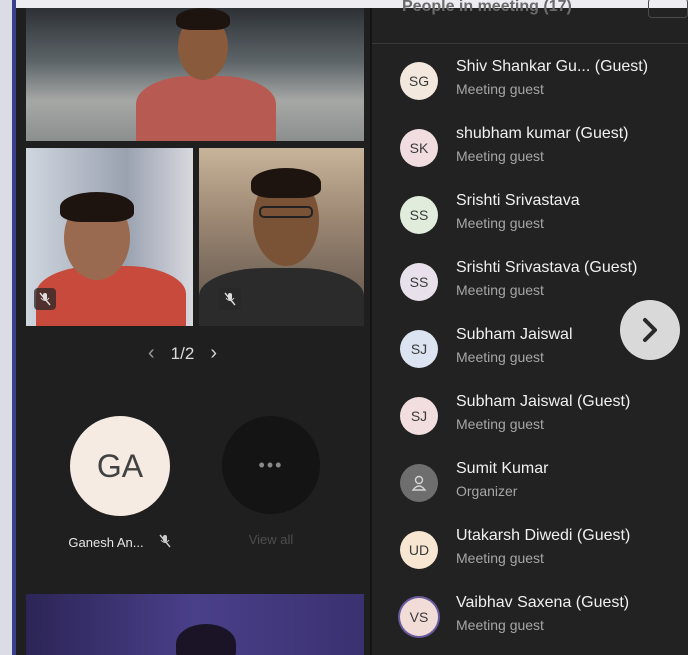  I want to click on person-icon, so click(419, 483).